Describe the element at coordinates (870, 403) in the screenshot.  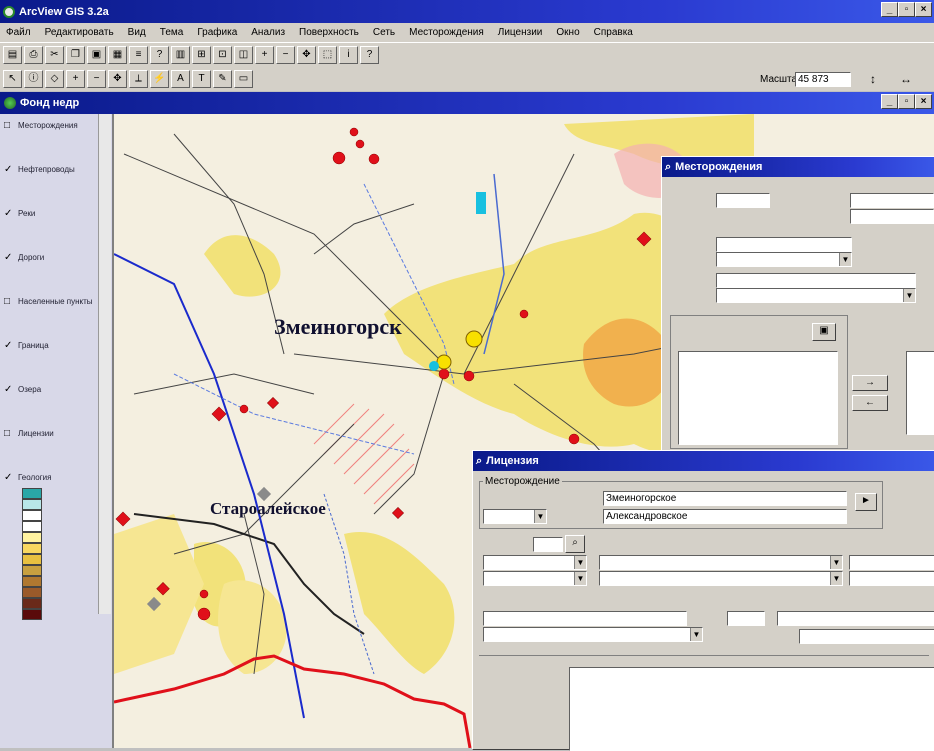
I see `move-left-button: ←` at that location.